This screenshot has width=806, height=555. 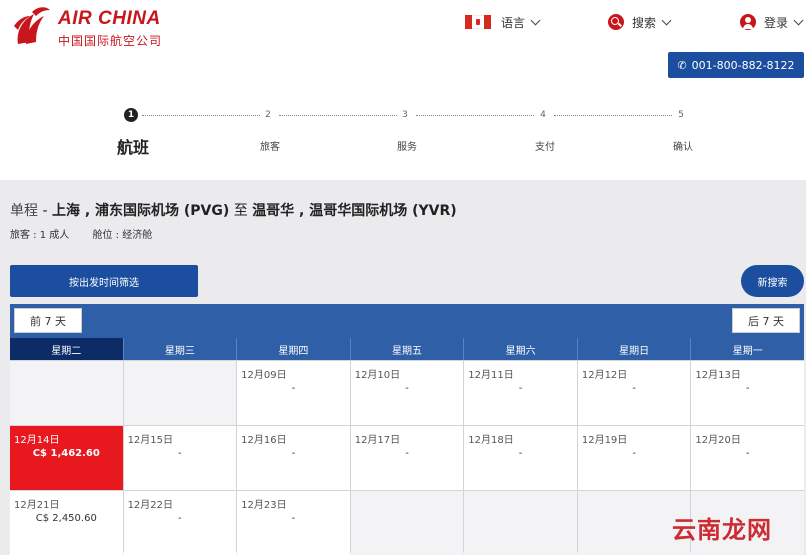 What do you see at coordinates (683, 147) in the screenshot?
I see `step-5-label: 确认` at bounding box center [683, 147].